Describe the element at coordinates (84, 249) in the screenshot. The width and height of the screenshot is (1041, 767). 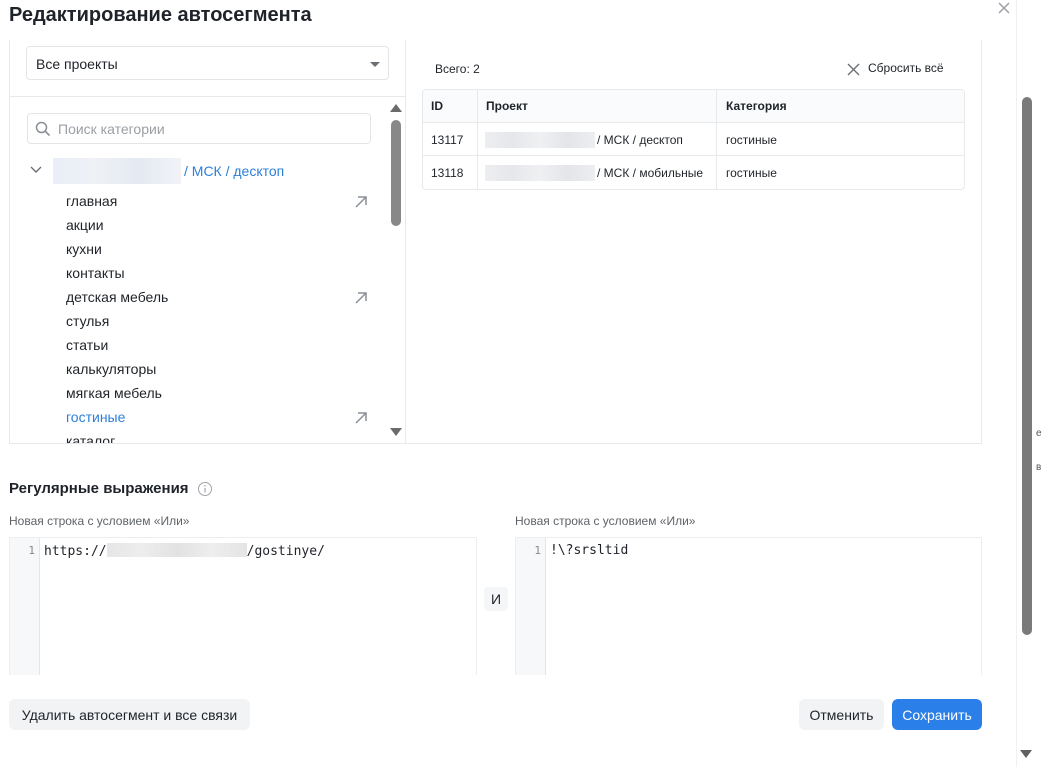
I see `category-item-kukhni: кухни` at that location.